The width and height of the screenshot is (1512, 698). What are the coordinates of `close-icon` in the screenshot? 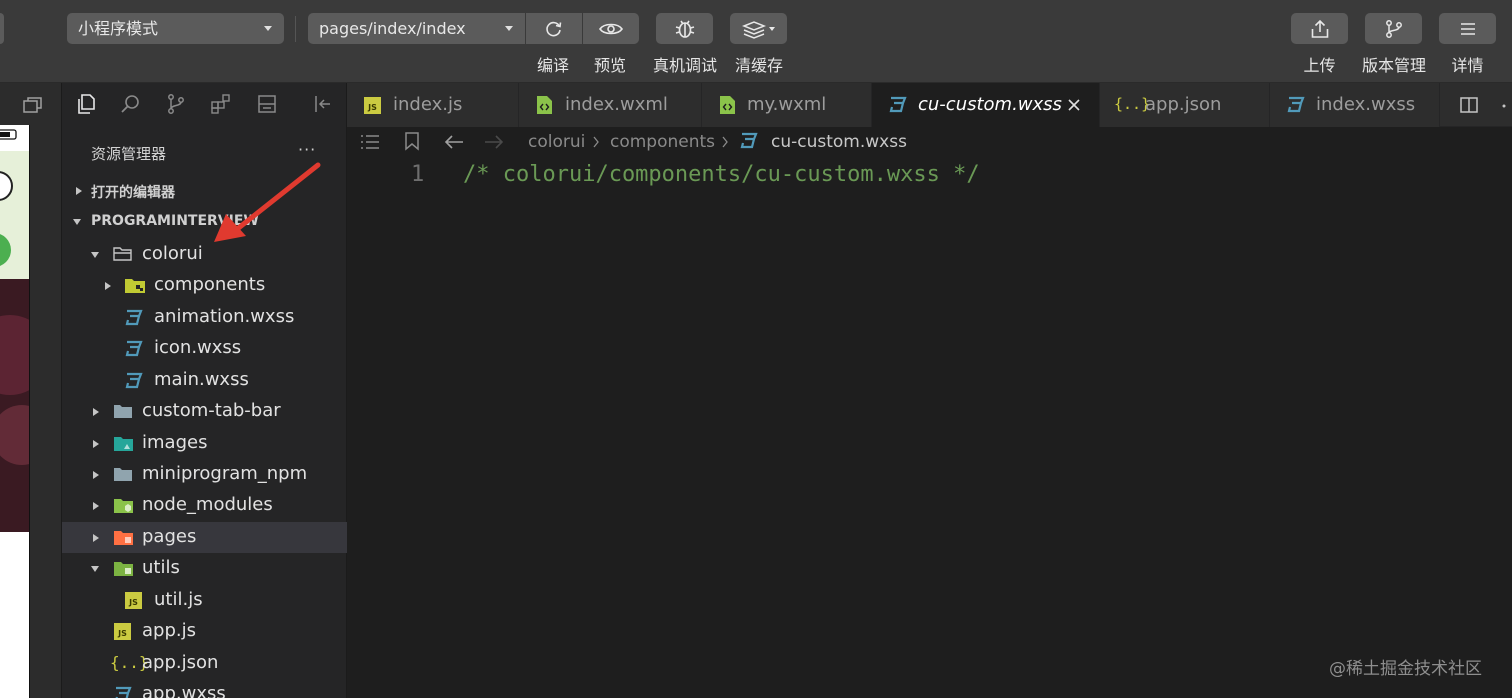 It's located at (1074, 105).